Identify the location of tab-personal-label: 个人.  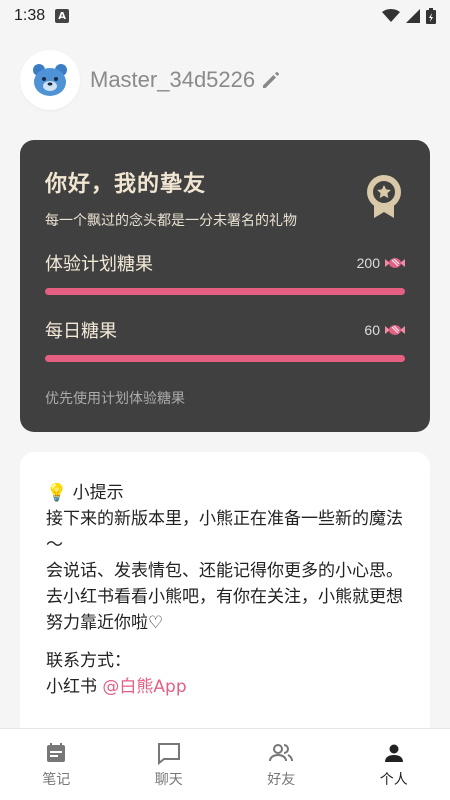
(393, 779).